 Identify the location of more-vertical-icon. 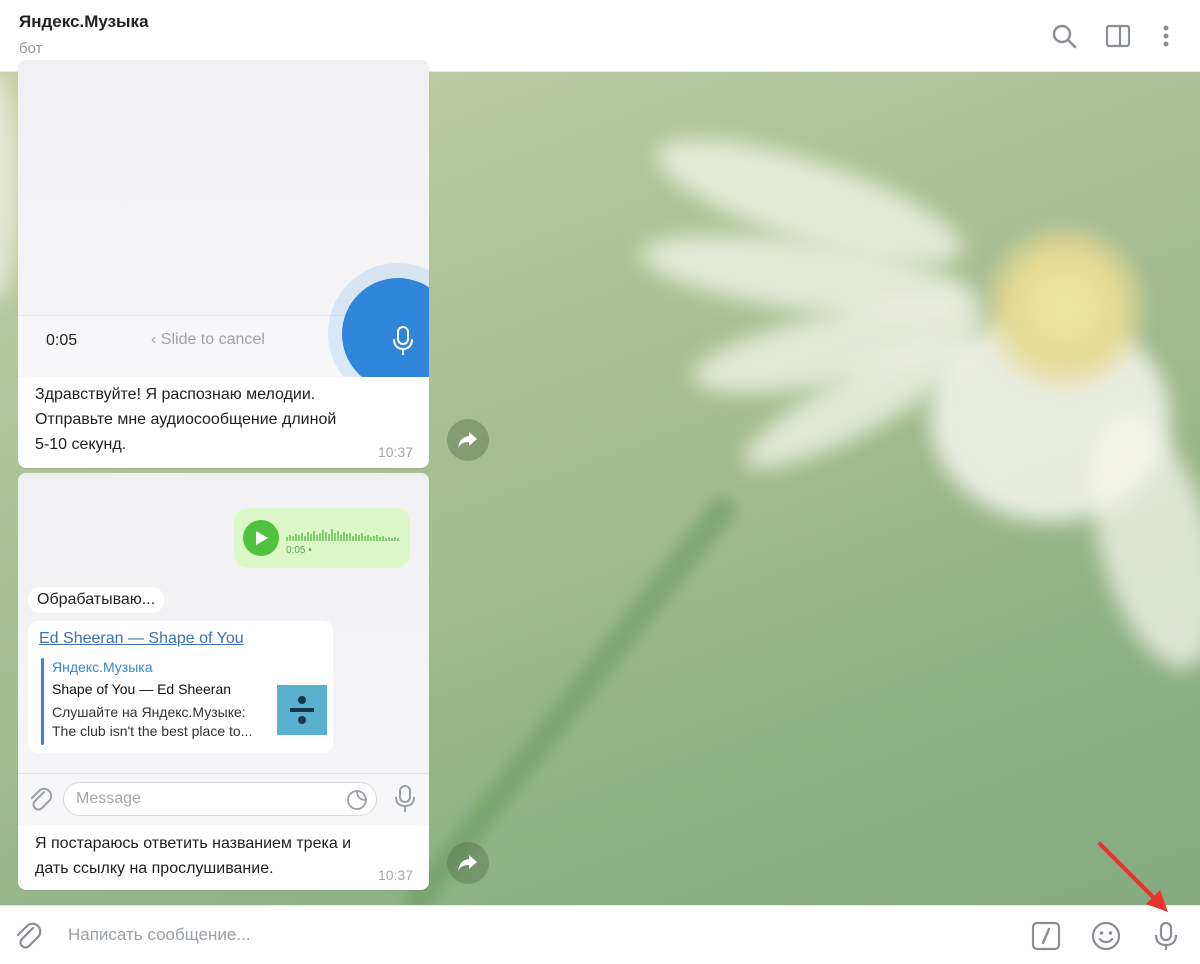
(1166, 36).